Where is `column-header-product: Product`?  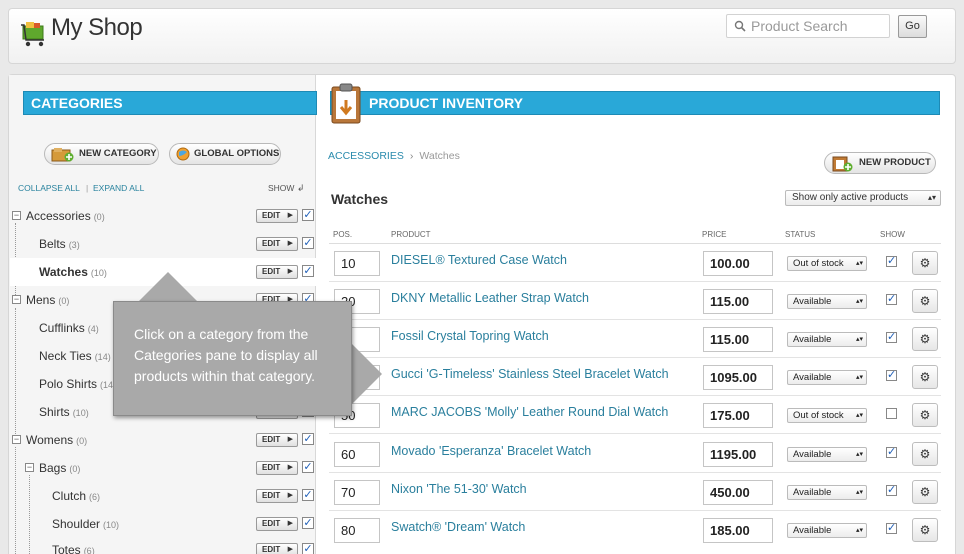
column-header-product: Product is located at coordinates (411, 234).